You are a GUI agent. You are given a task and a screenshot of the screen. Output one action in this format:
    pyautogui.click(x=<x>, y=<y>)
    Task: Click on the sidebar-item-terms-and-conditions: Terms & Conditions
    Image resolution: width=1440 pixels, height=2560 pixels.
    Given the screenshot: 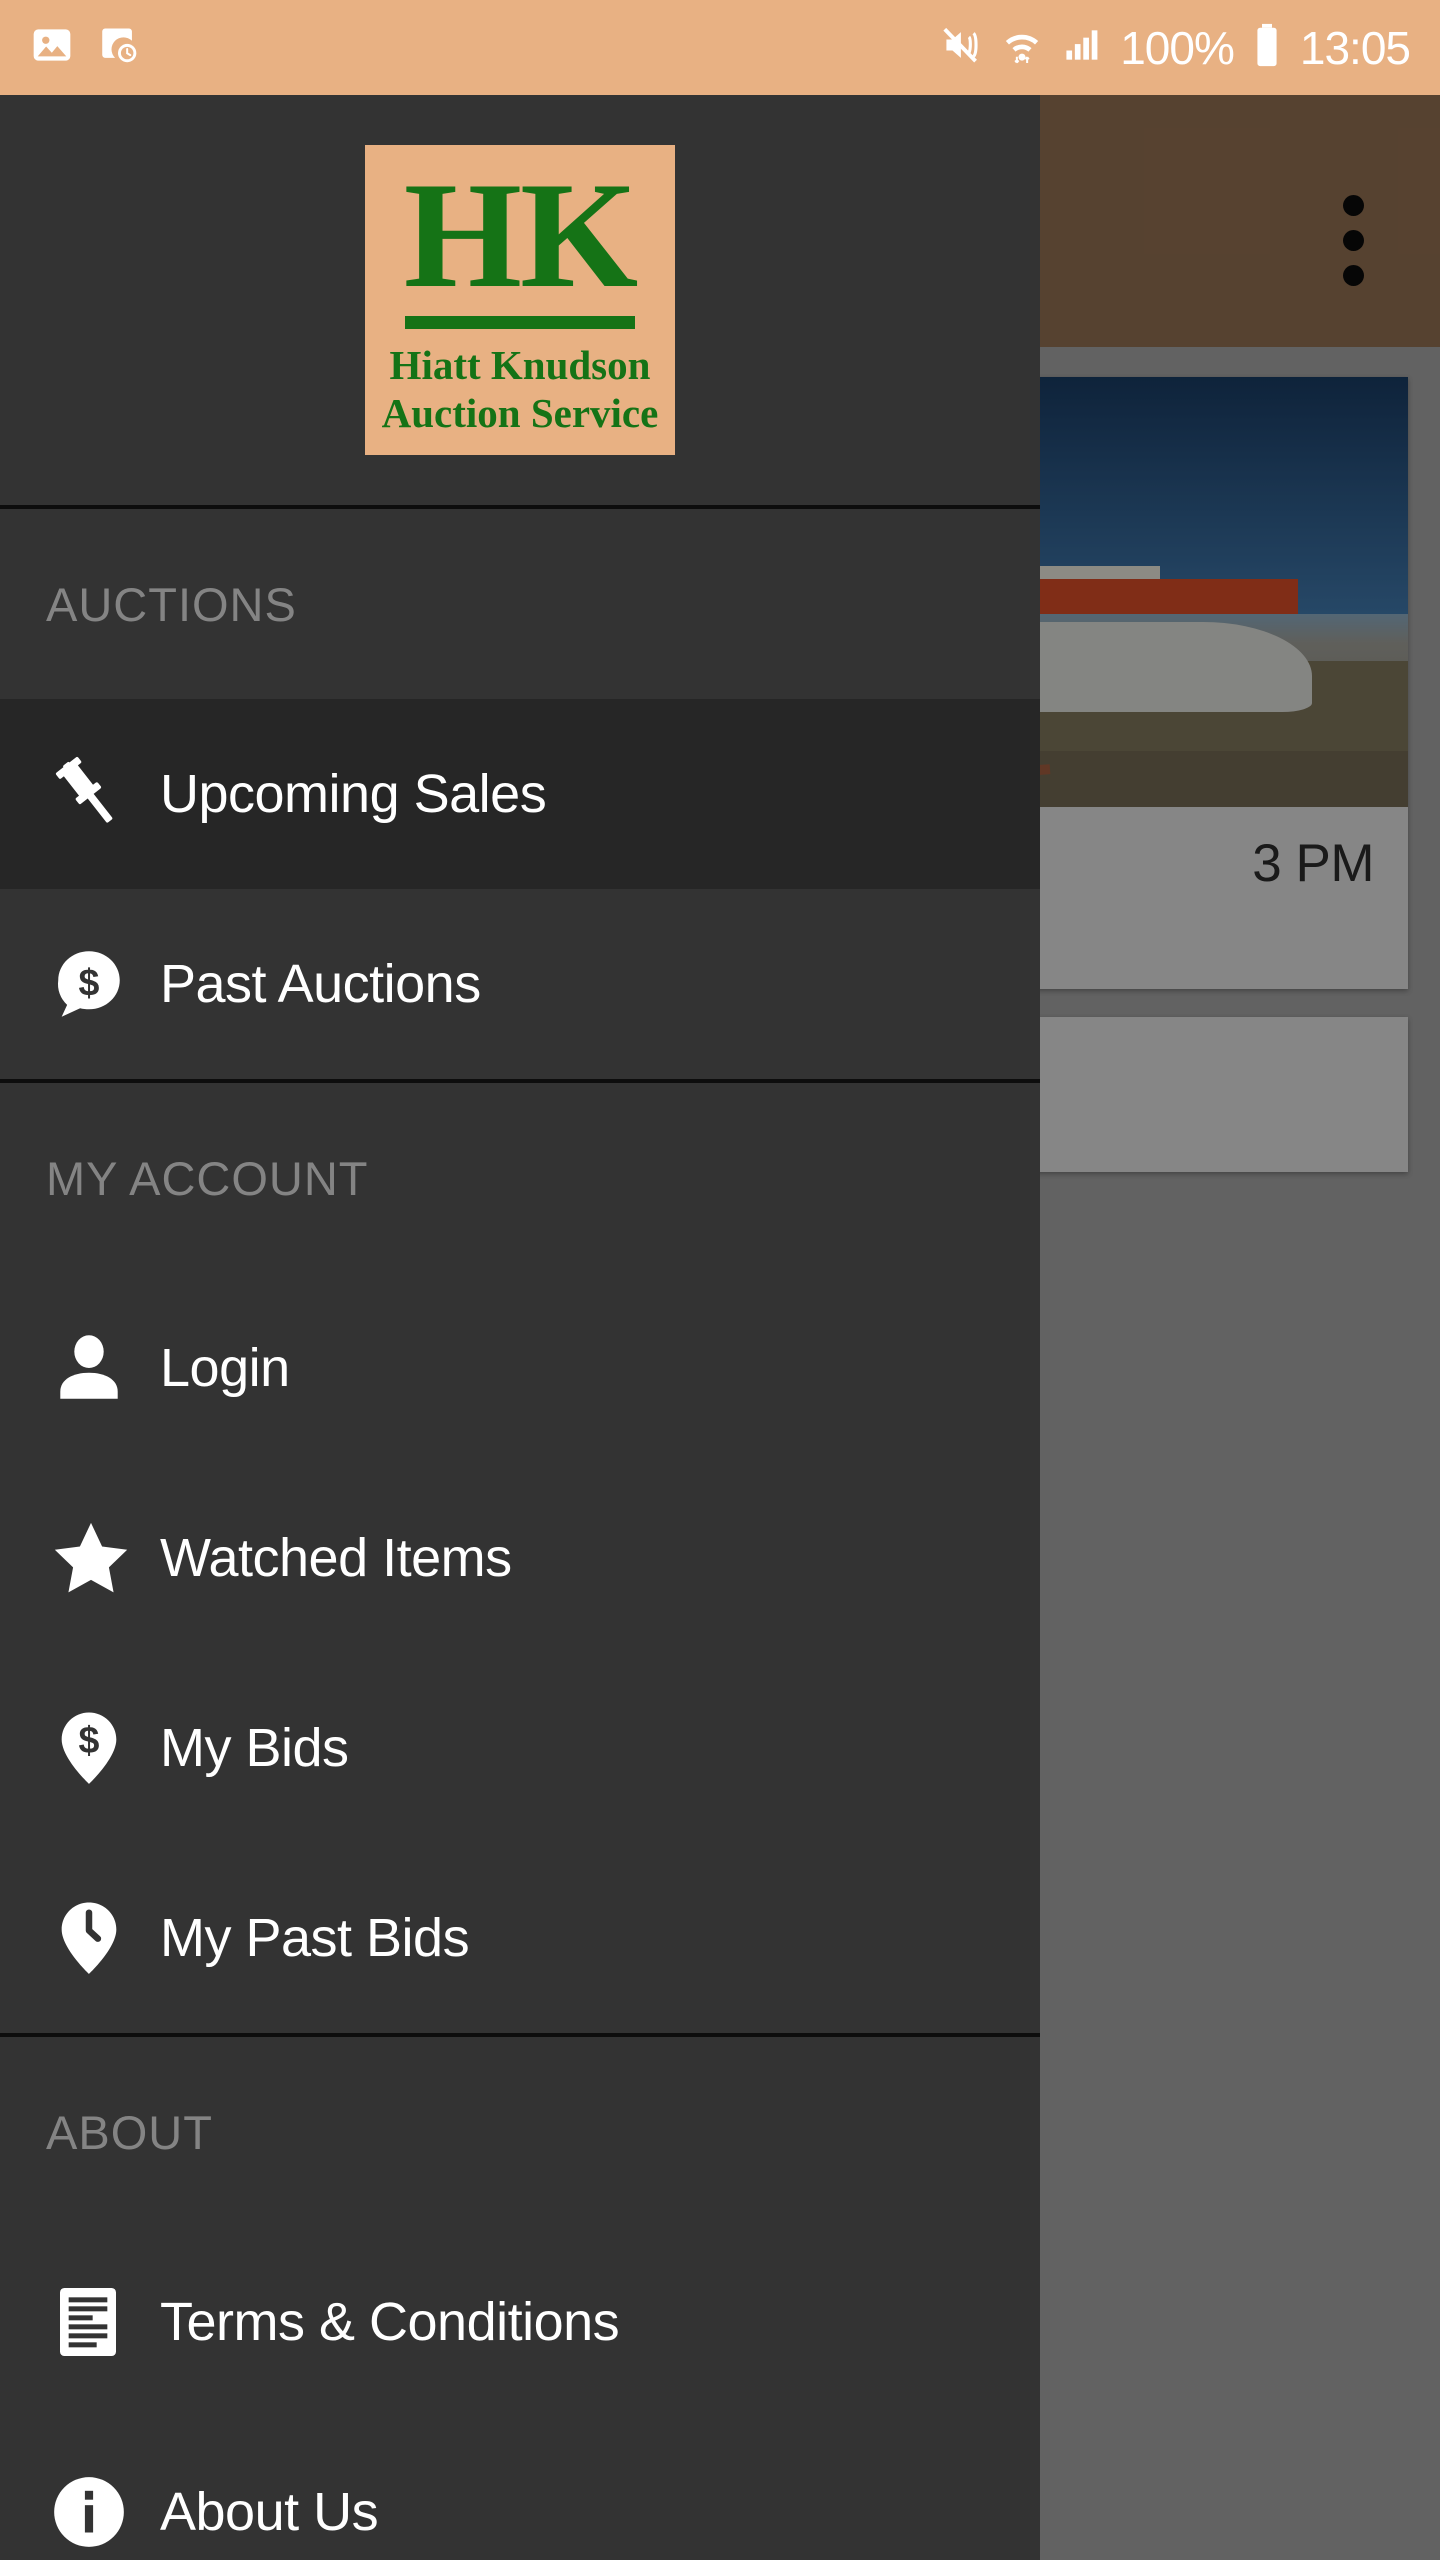 What is the action you would take?
    pyautogui.click(x=520, y=2322)
    